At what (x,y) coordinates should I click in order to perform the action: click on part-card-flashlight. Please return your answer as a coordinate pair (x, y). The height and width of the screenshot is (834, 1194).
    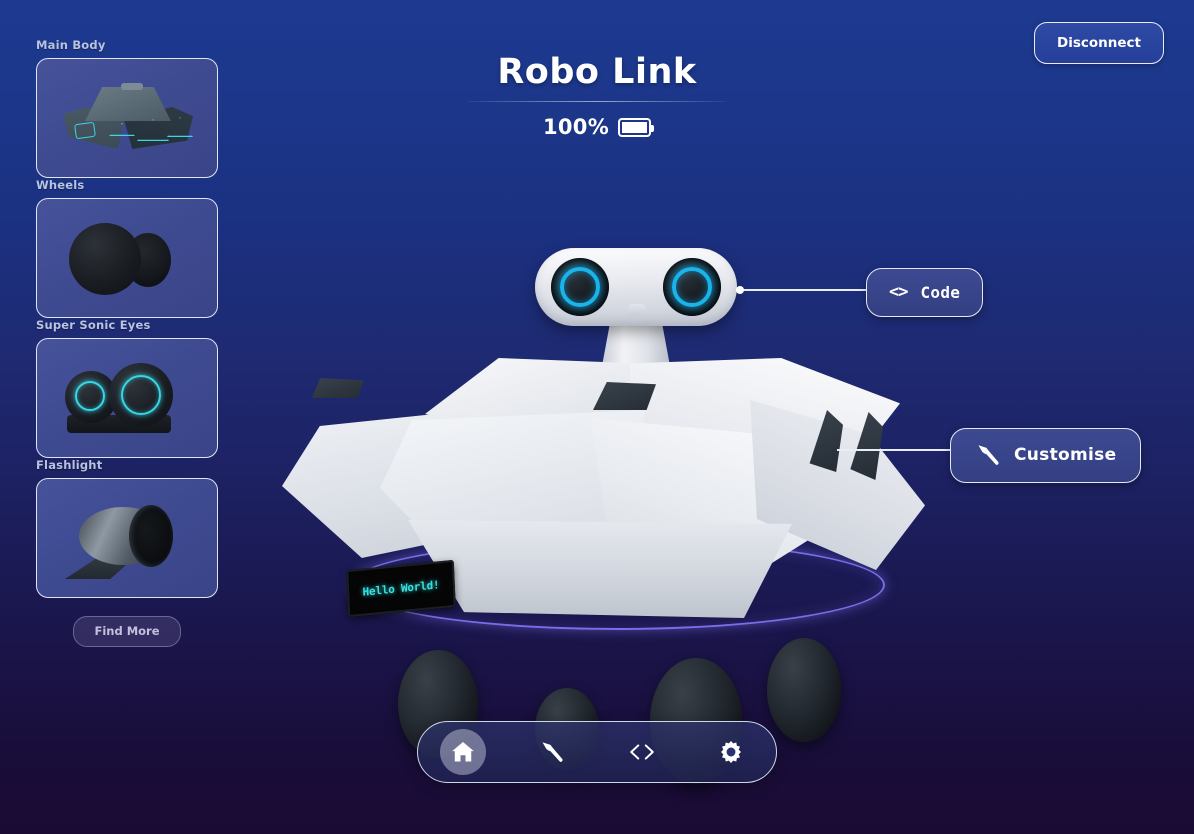
    Looking at the image, I should click on (127, 538).